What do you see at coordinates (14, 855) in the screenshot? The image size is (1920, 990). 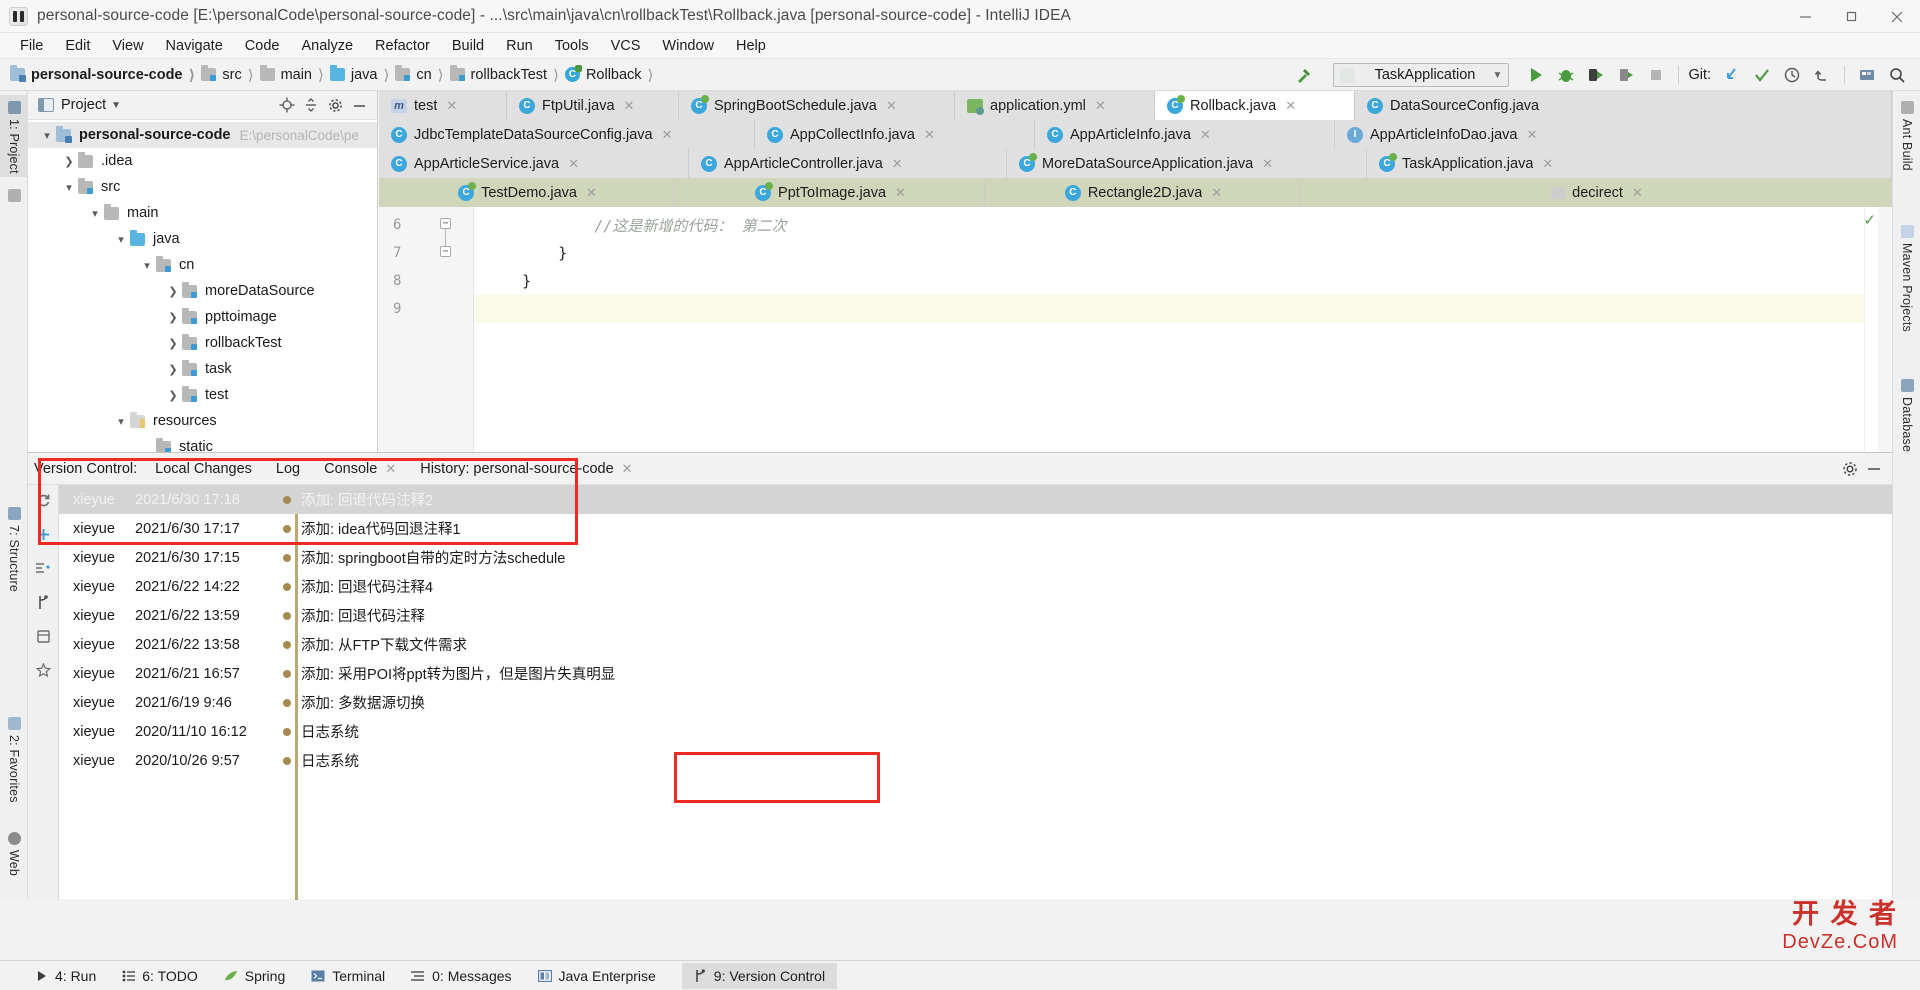 I see `sidebar-item-web: Web` at bounding box center [14, 855].